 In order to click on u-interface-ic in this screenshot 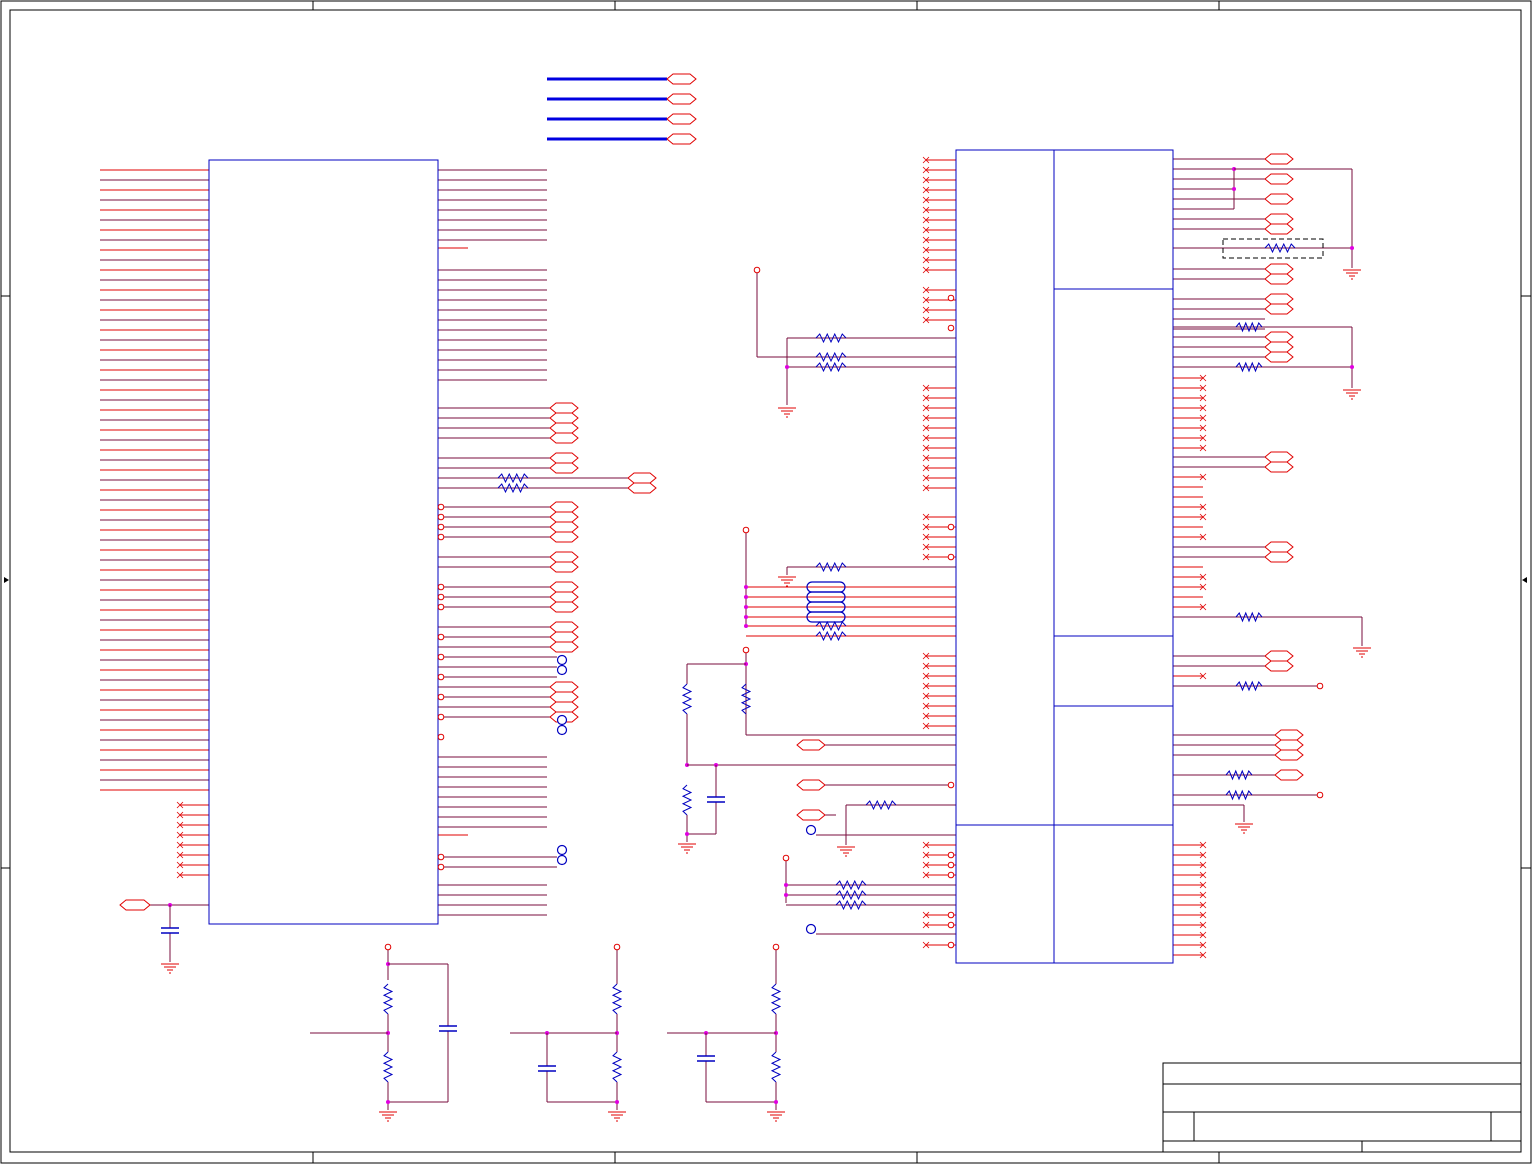, I will do `click(1064, 556)`.